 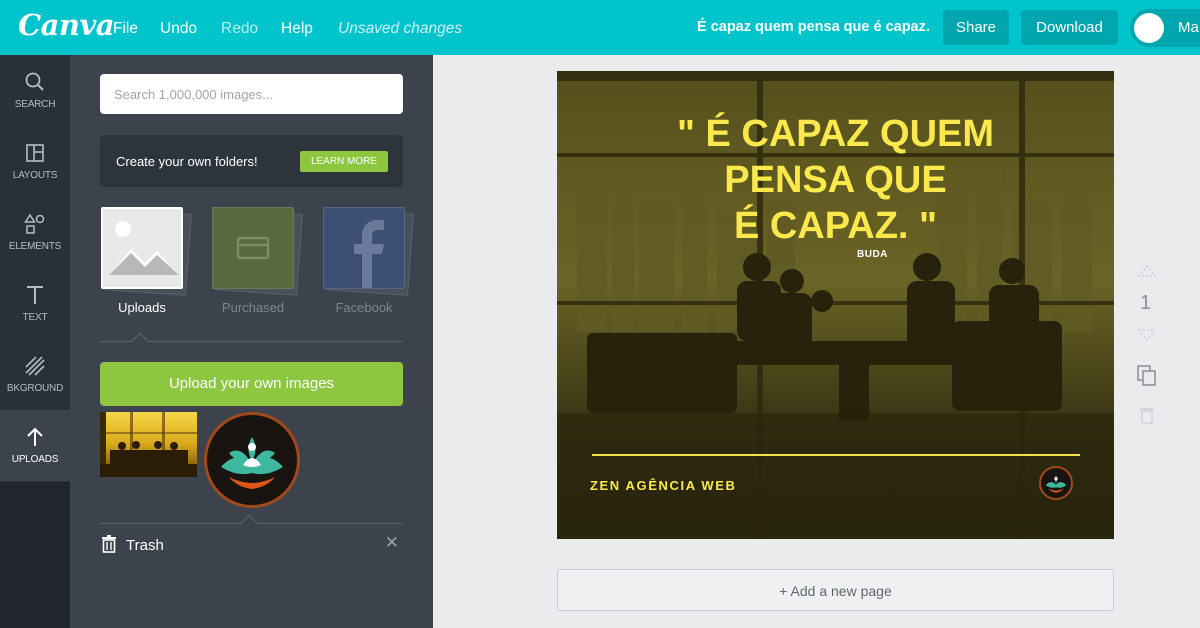 What do you see at coordinates (392, 543) in the screenshot?
I see `close-icon: ✕` at bounding box center [392, 543].